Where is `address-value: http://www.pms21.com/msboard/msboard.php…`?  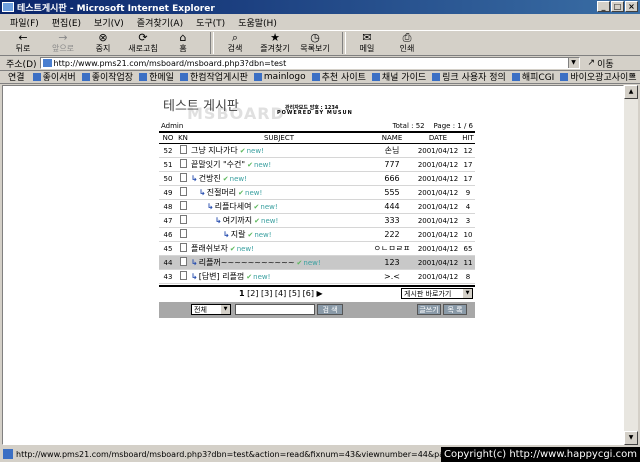 address-value: http://www.pms21.com/msboard/msboard.php… is located at coordinates (311, 63).